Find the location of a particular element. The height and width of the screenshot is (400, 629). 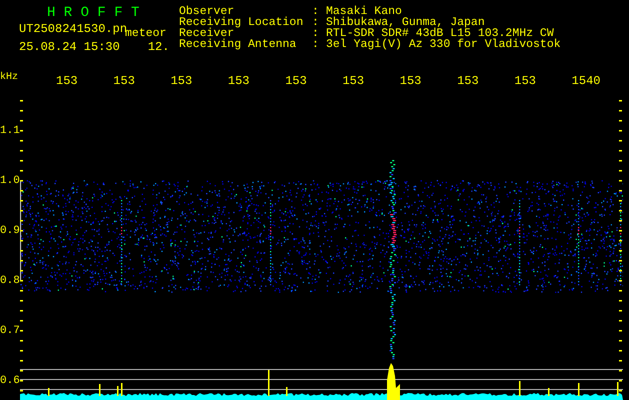

info-value: Masaki Kano is located at coordinates (364, 11).